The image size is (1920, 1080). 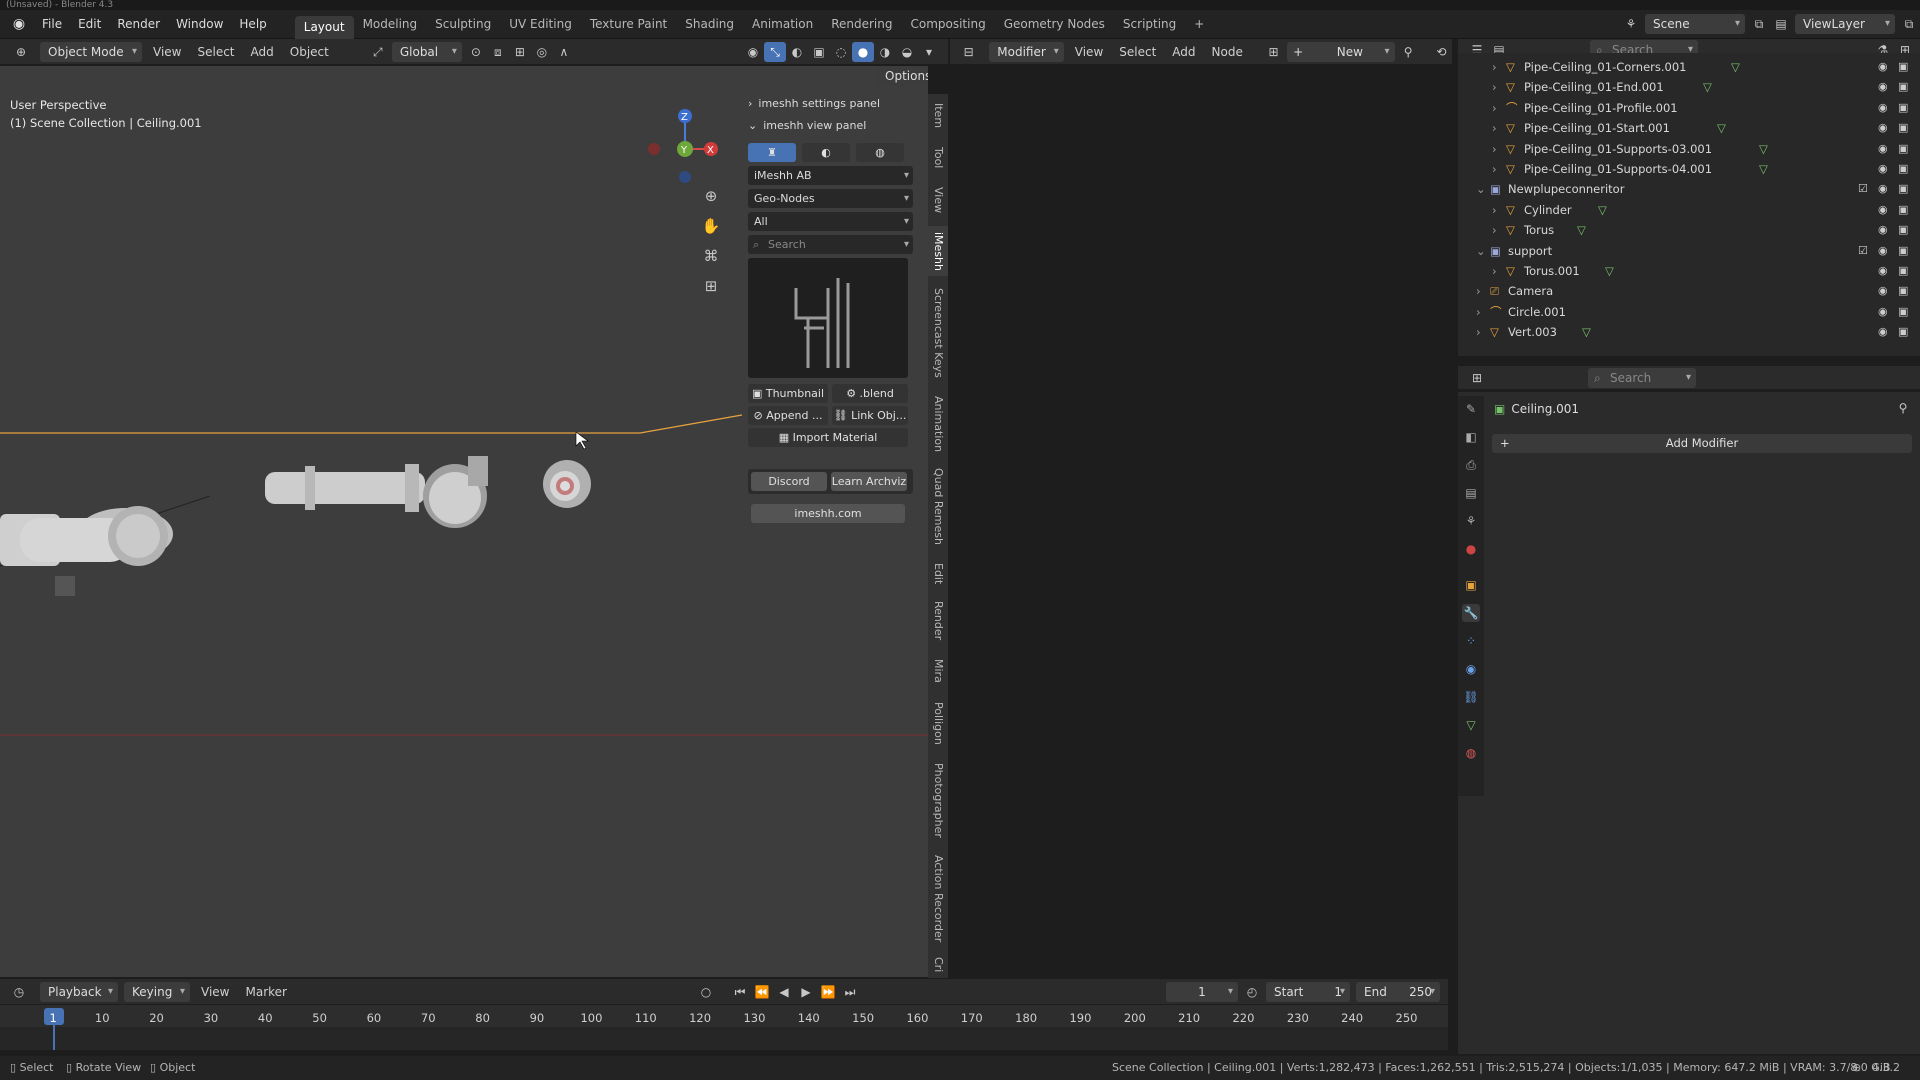 What do you see at coordinates (1471, 465) in the screenshot?
I see `output-tab-icon: ⎙` at bounding box center [1471, 465].